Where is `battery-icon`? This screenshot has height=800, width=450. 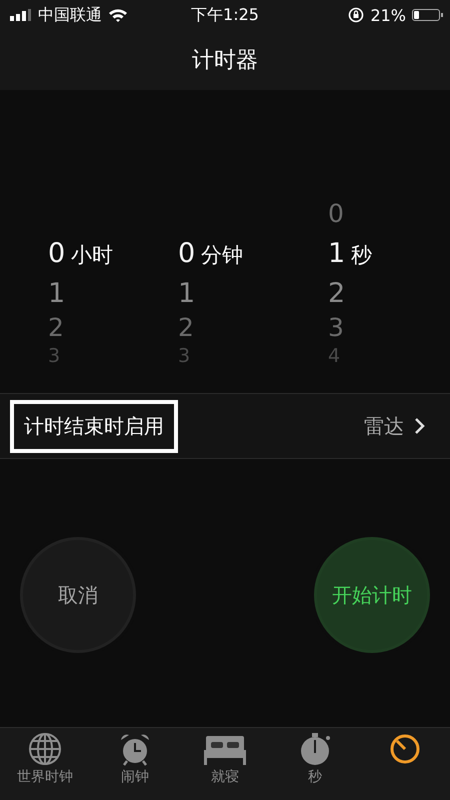
battery-icon is located at coordinates (426, 15).